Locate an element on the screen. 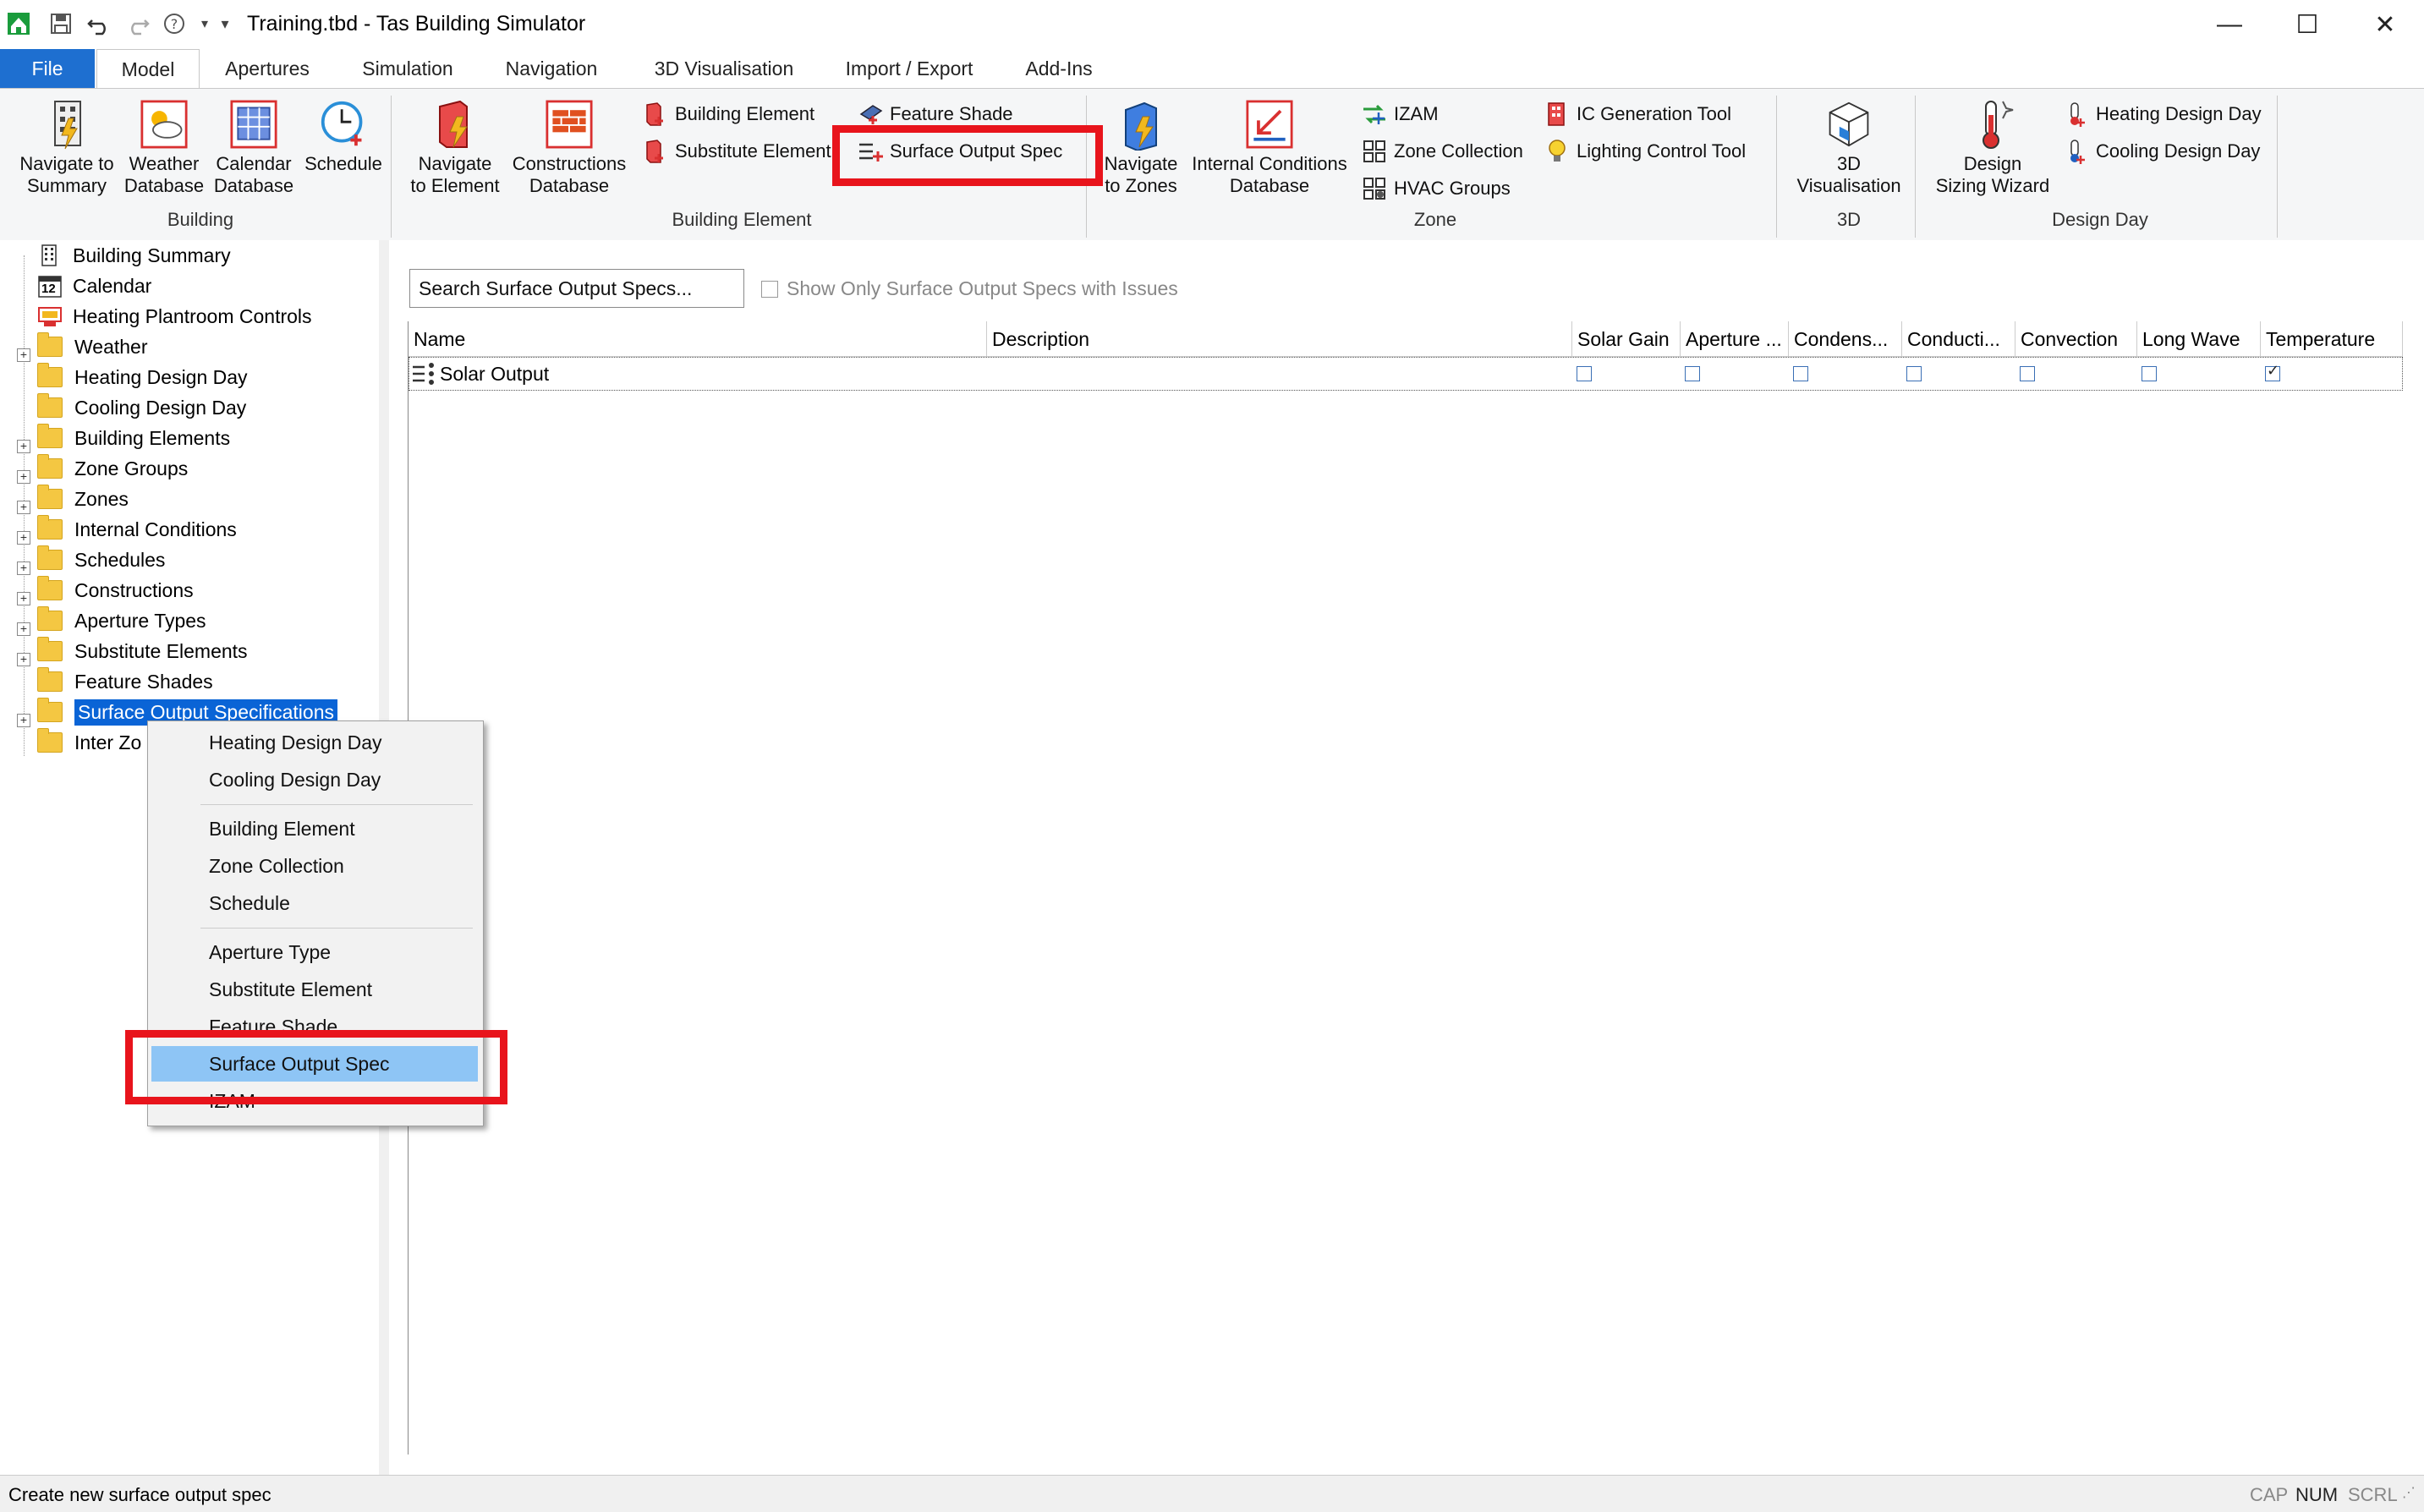  tab-3d-visualisation: 3D Visualisation is located at coordinates (724, 68).